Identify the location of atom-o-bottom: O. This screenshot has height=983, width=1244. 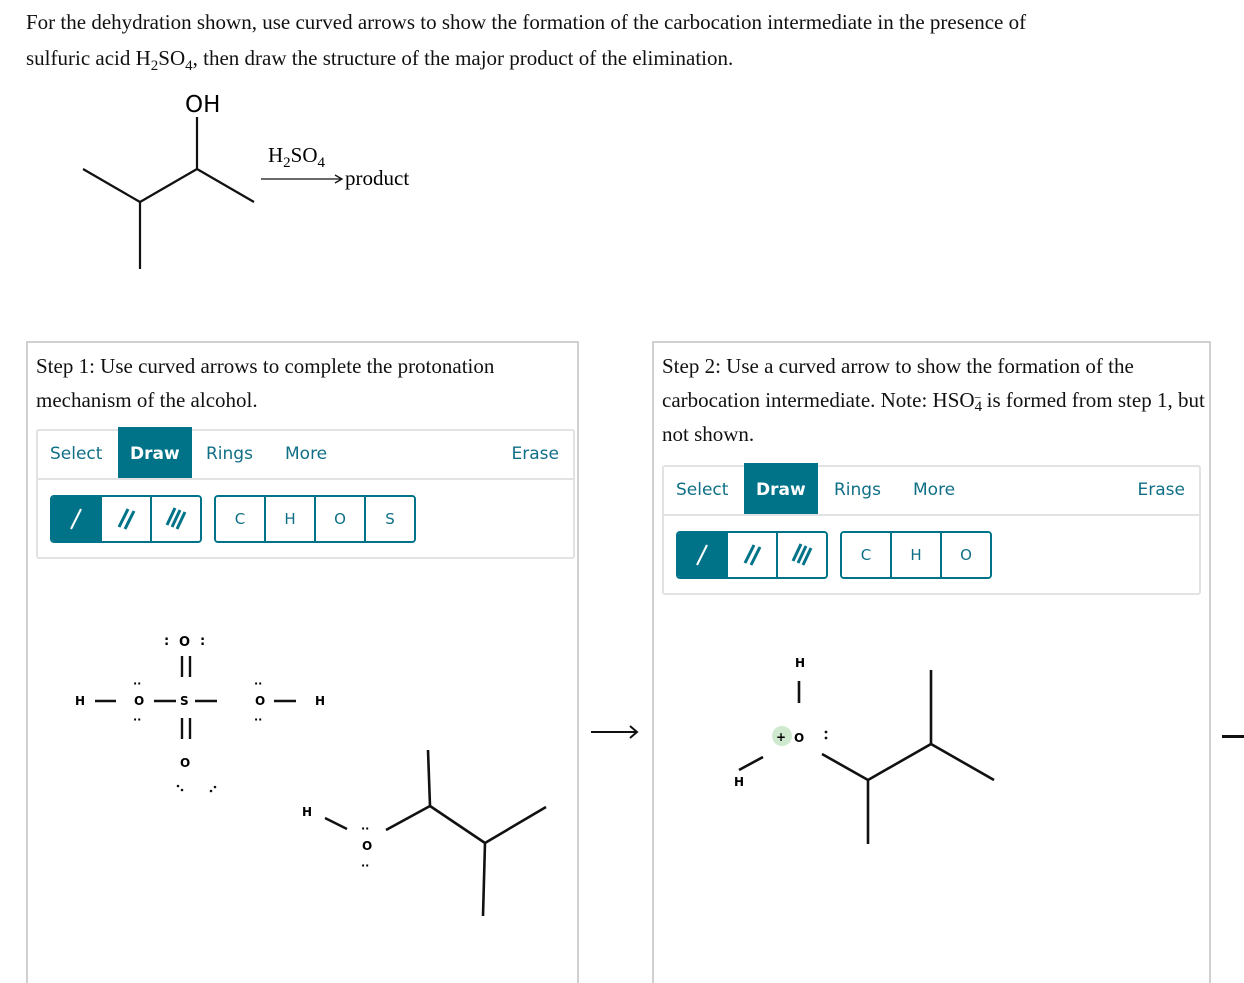
(185, 763).